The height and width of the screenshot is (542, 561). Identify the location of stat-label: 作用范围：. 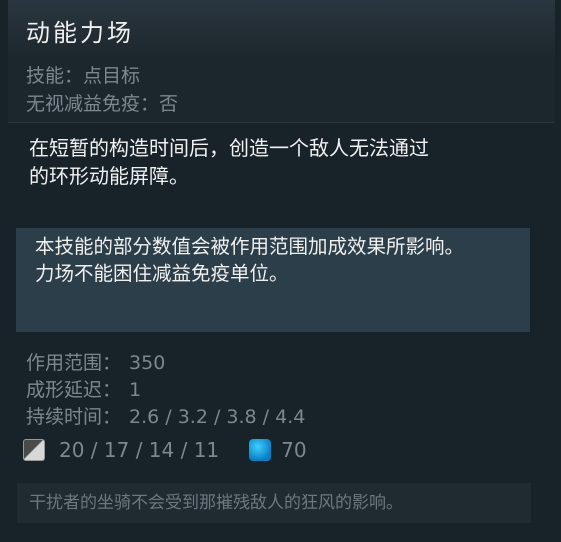
(74, 363).